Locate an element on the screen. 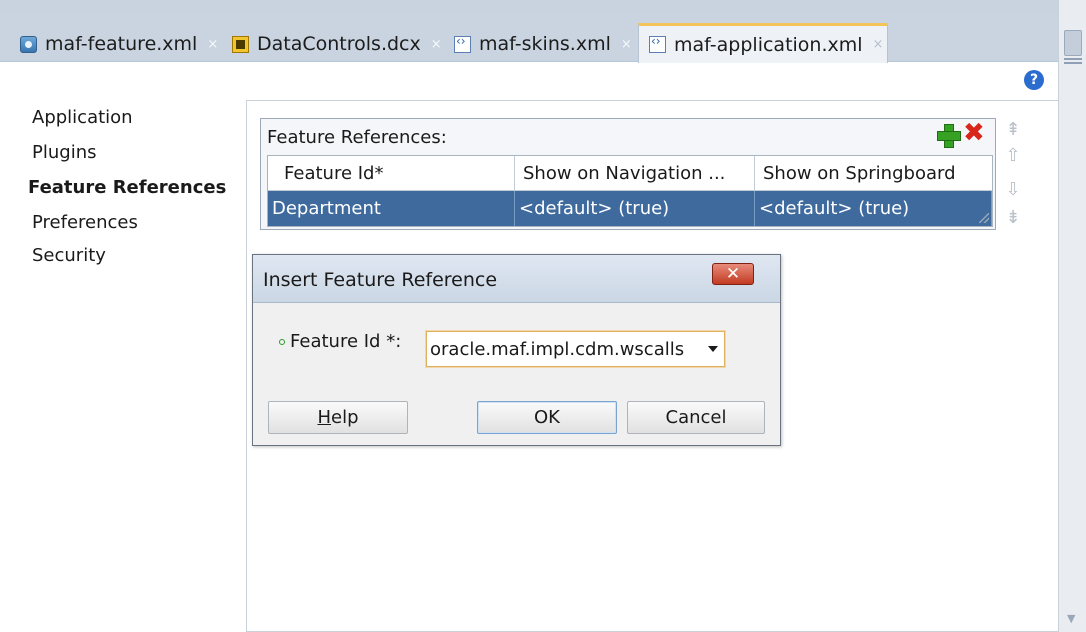  sidebar-item-application: Application is located at coordinates (82, 117).